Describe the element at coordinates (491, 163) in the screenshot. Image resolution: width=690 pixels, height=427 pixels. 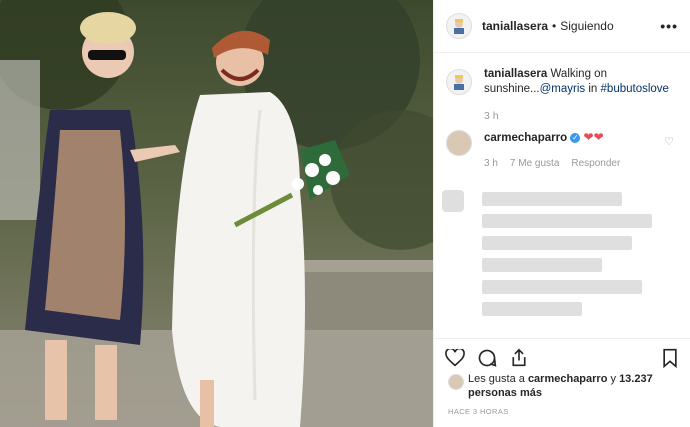
I see `comment-timestamp: 3 h` at that location.